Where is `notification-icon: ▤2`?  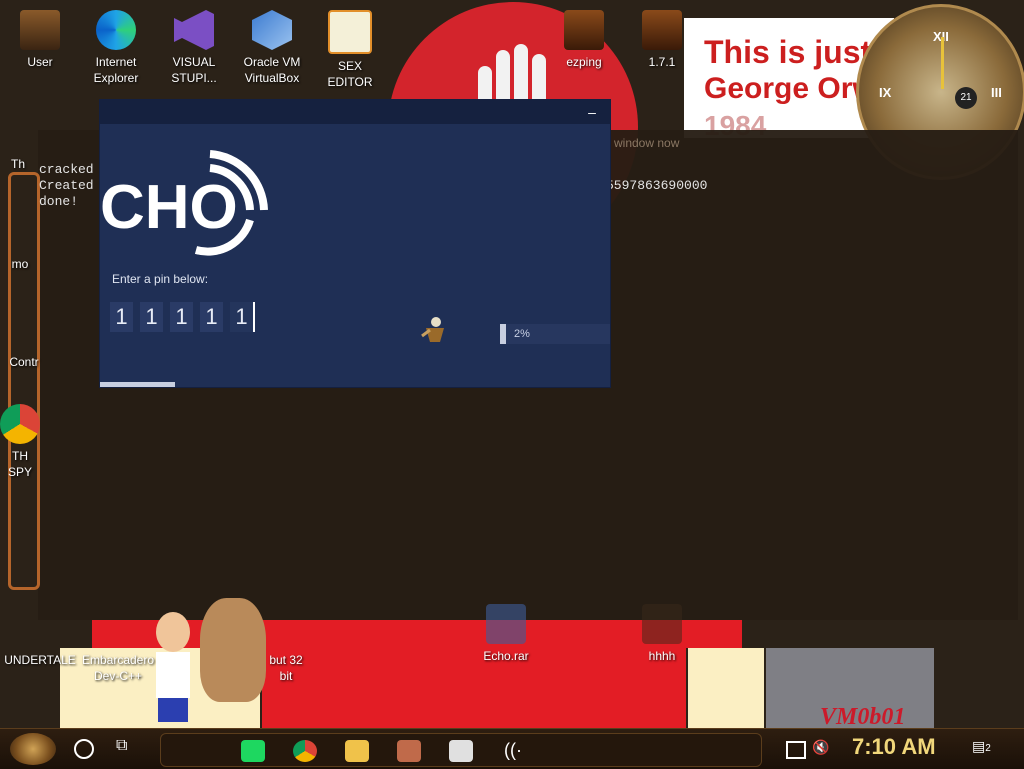 notification-icon: ▤2 is located at coordinates (984, 748).